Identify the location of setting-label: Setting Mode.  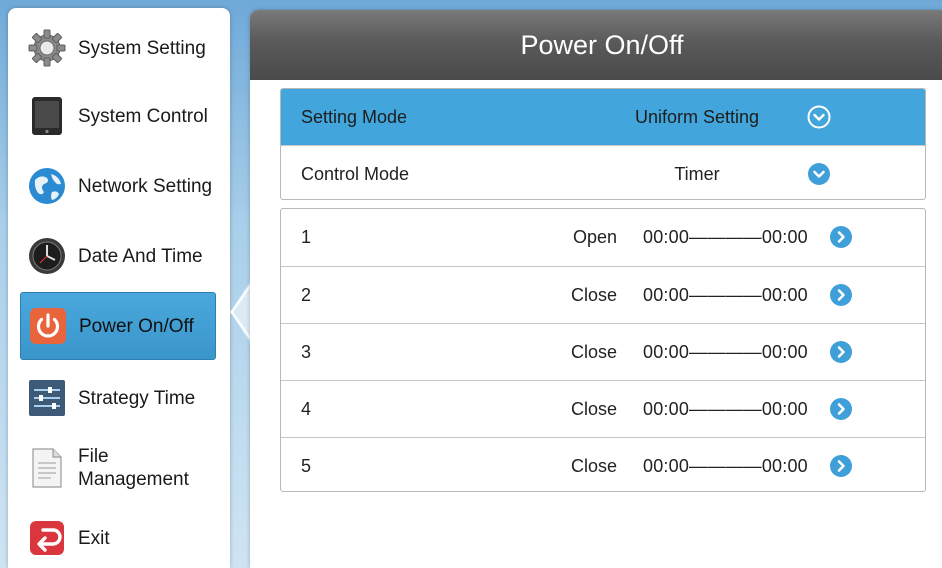
(354, 117).